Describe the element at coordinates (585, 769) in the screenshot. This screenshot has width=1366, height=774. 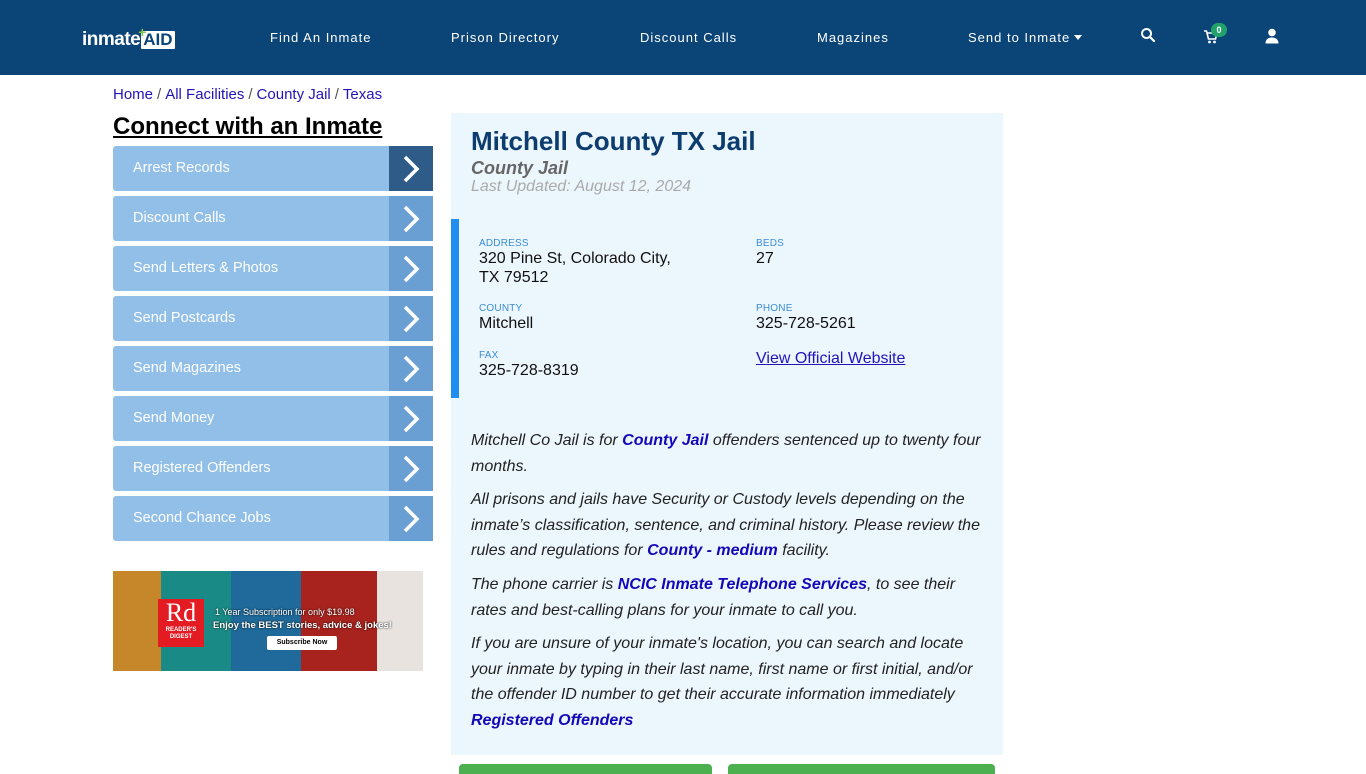
I see `green-action-button-left` at that location.